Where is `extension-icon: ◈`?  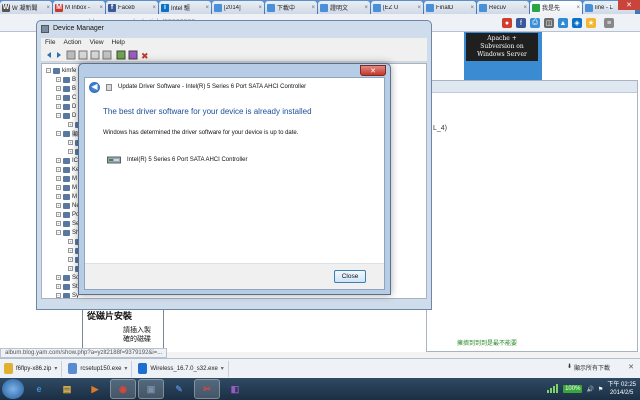
extension-icon: ◈ is located at coordinates (577, 23).